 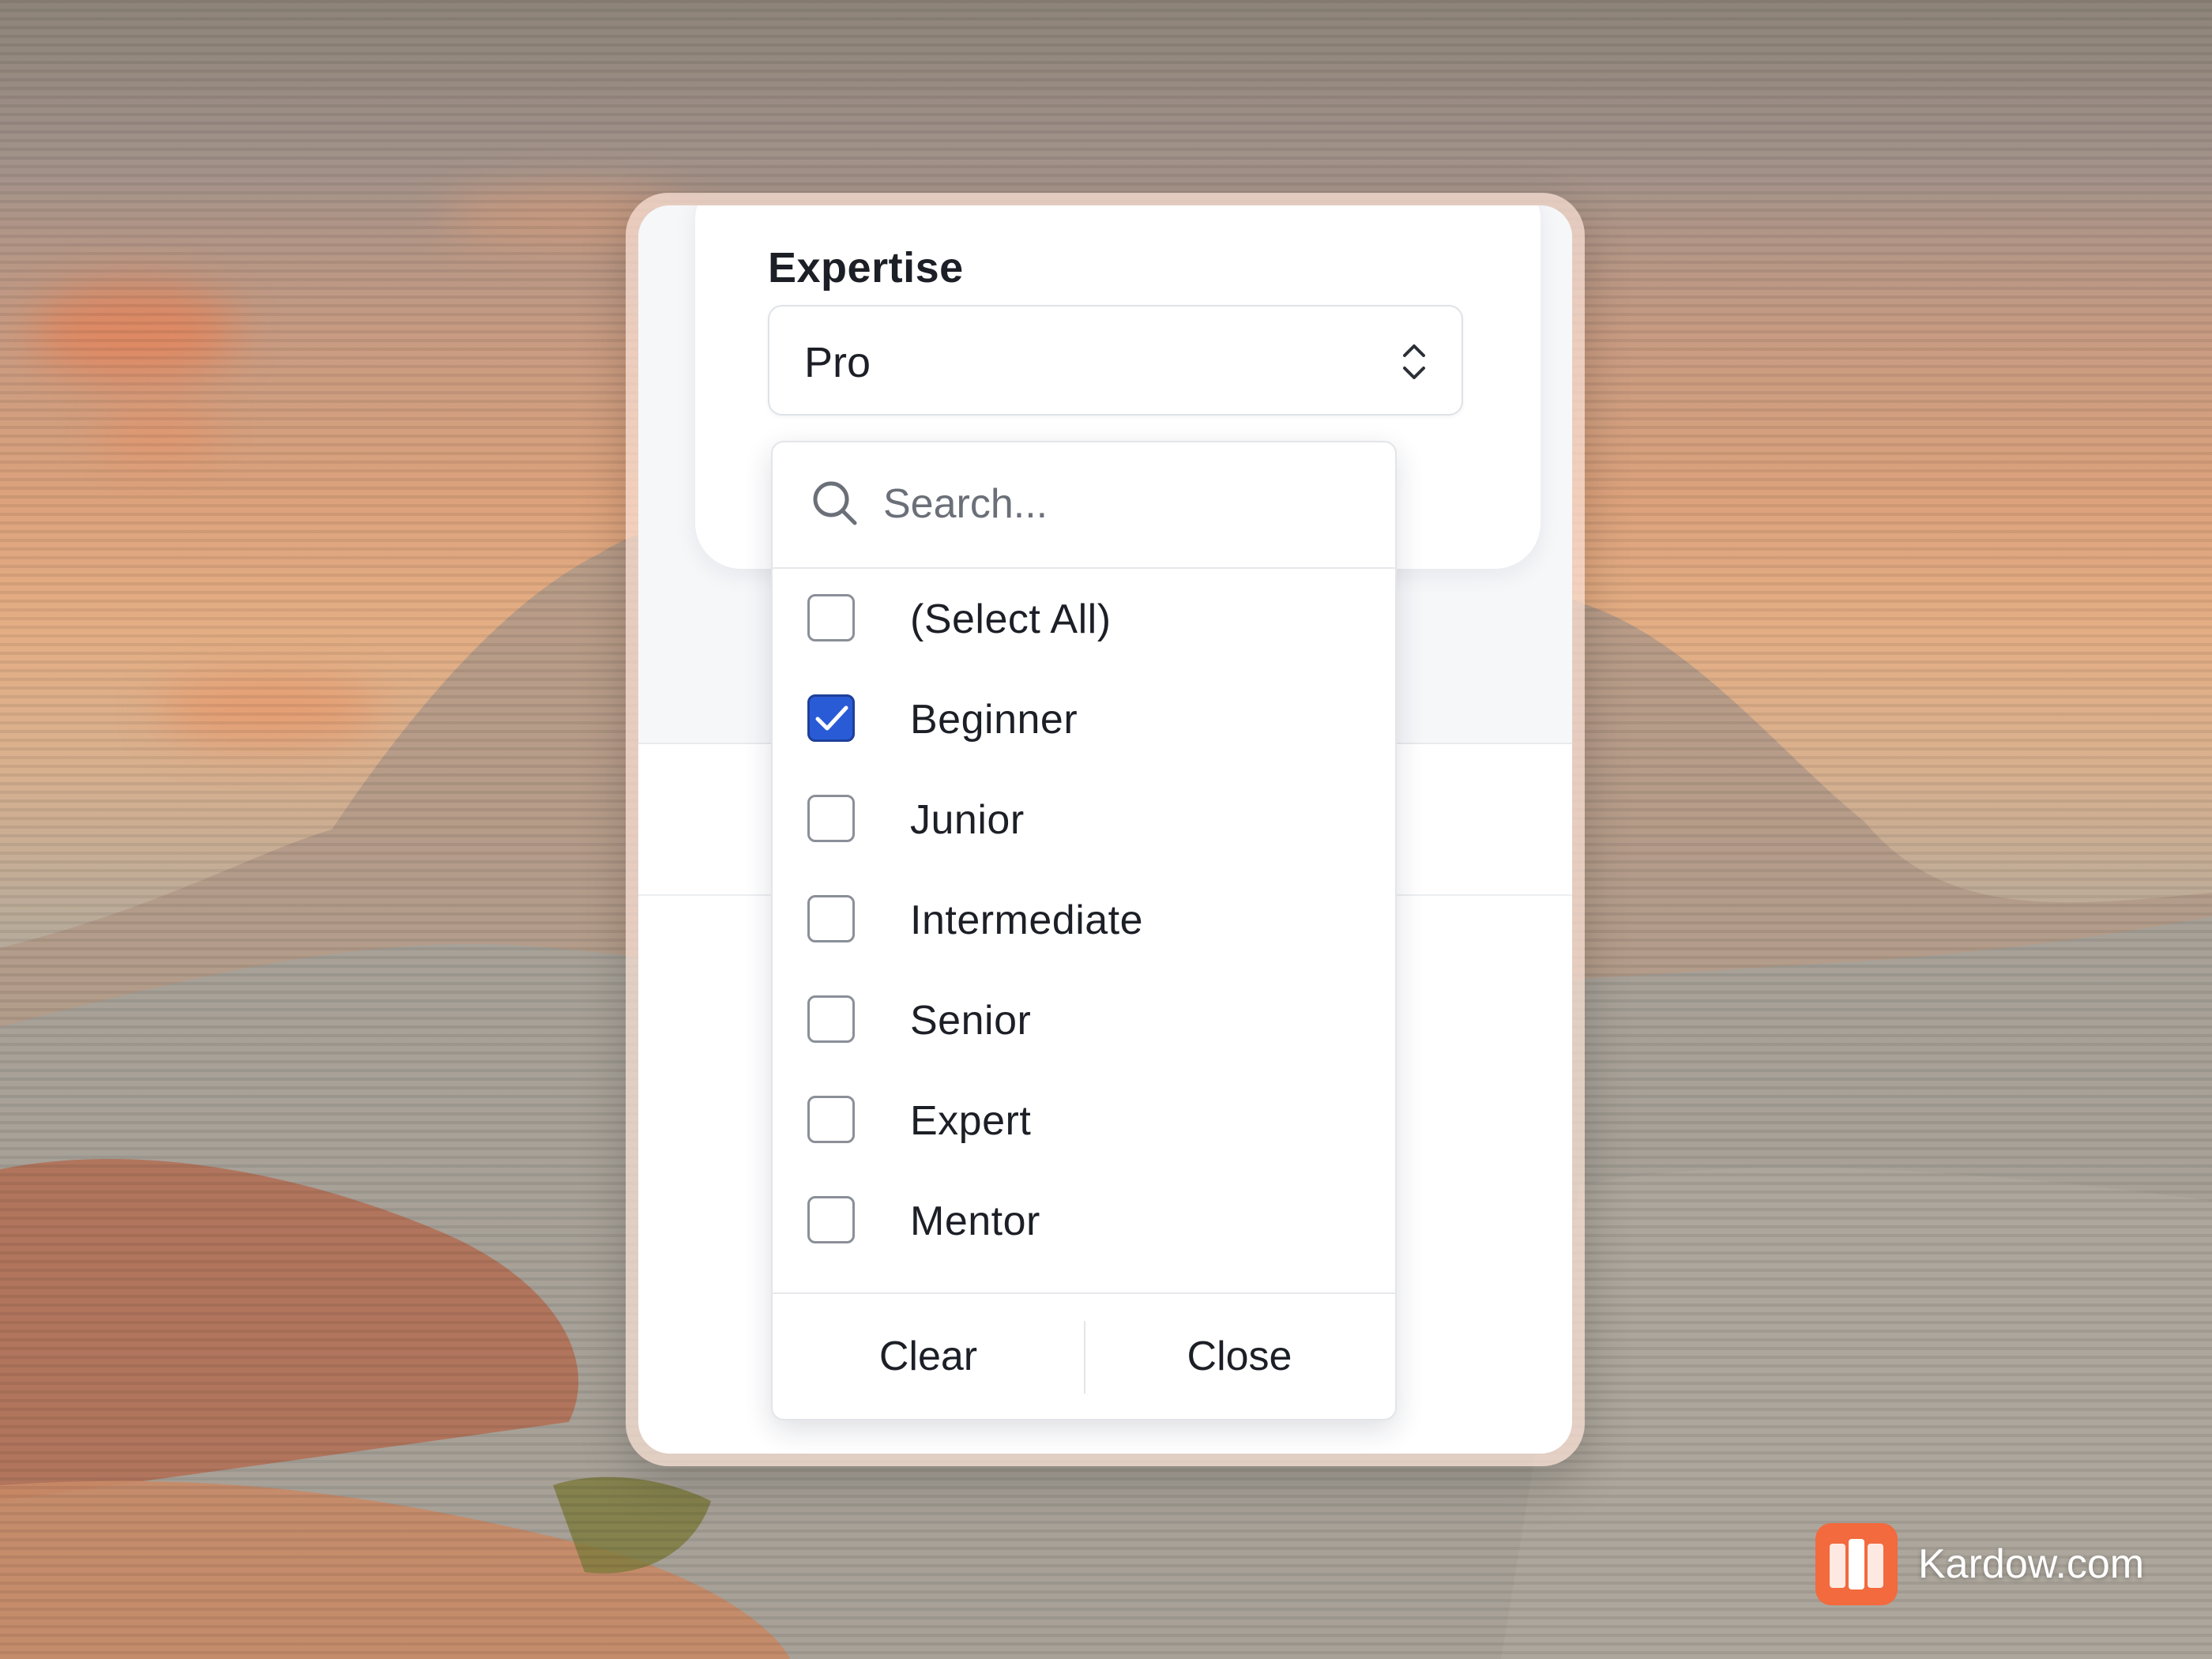 I want to click on checkbox-checked, so click(x=831, y=718).